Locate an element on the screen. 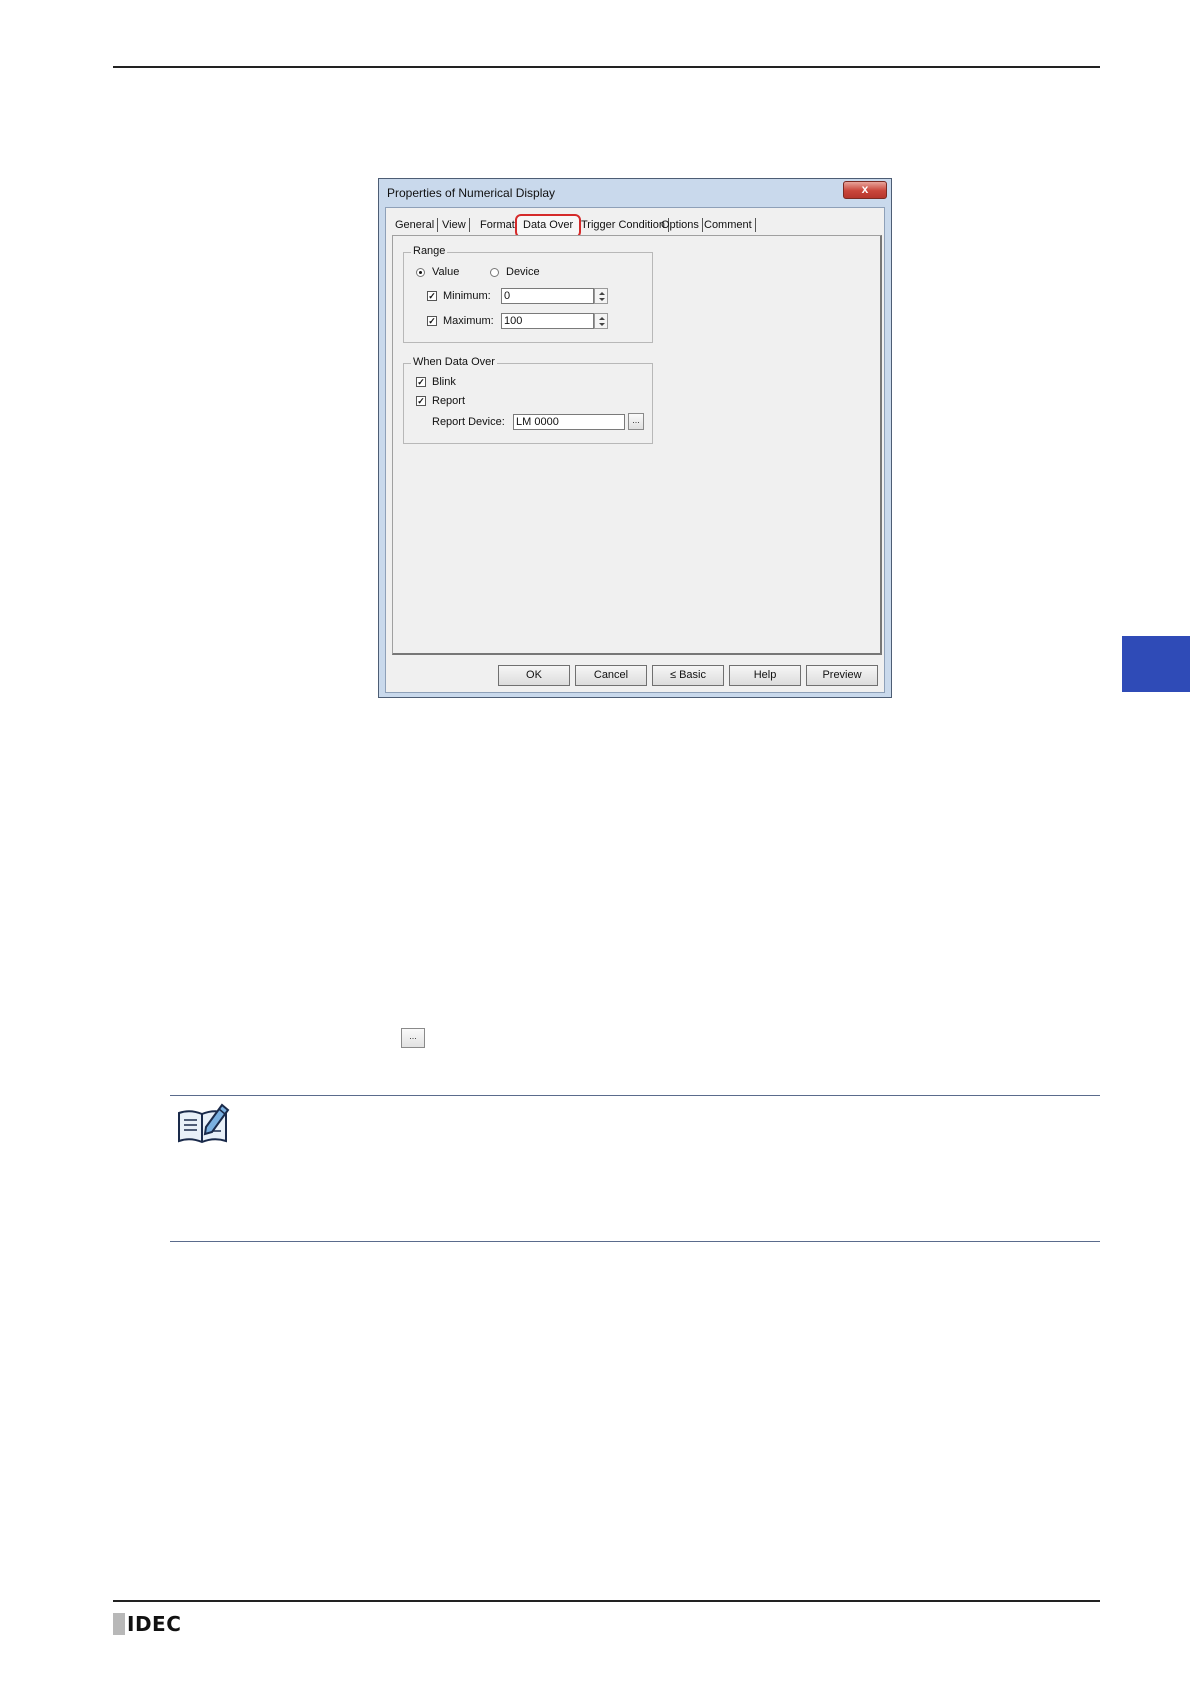 The width and height of the screenshot is (1190, 1684). close-button: x is located at coordinates (865, 190).